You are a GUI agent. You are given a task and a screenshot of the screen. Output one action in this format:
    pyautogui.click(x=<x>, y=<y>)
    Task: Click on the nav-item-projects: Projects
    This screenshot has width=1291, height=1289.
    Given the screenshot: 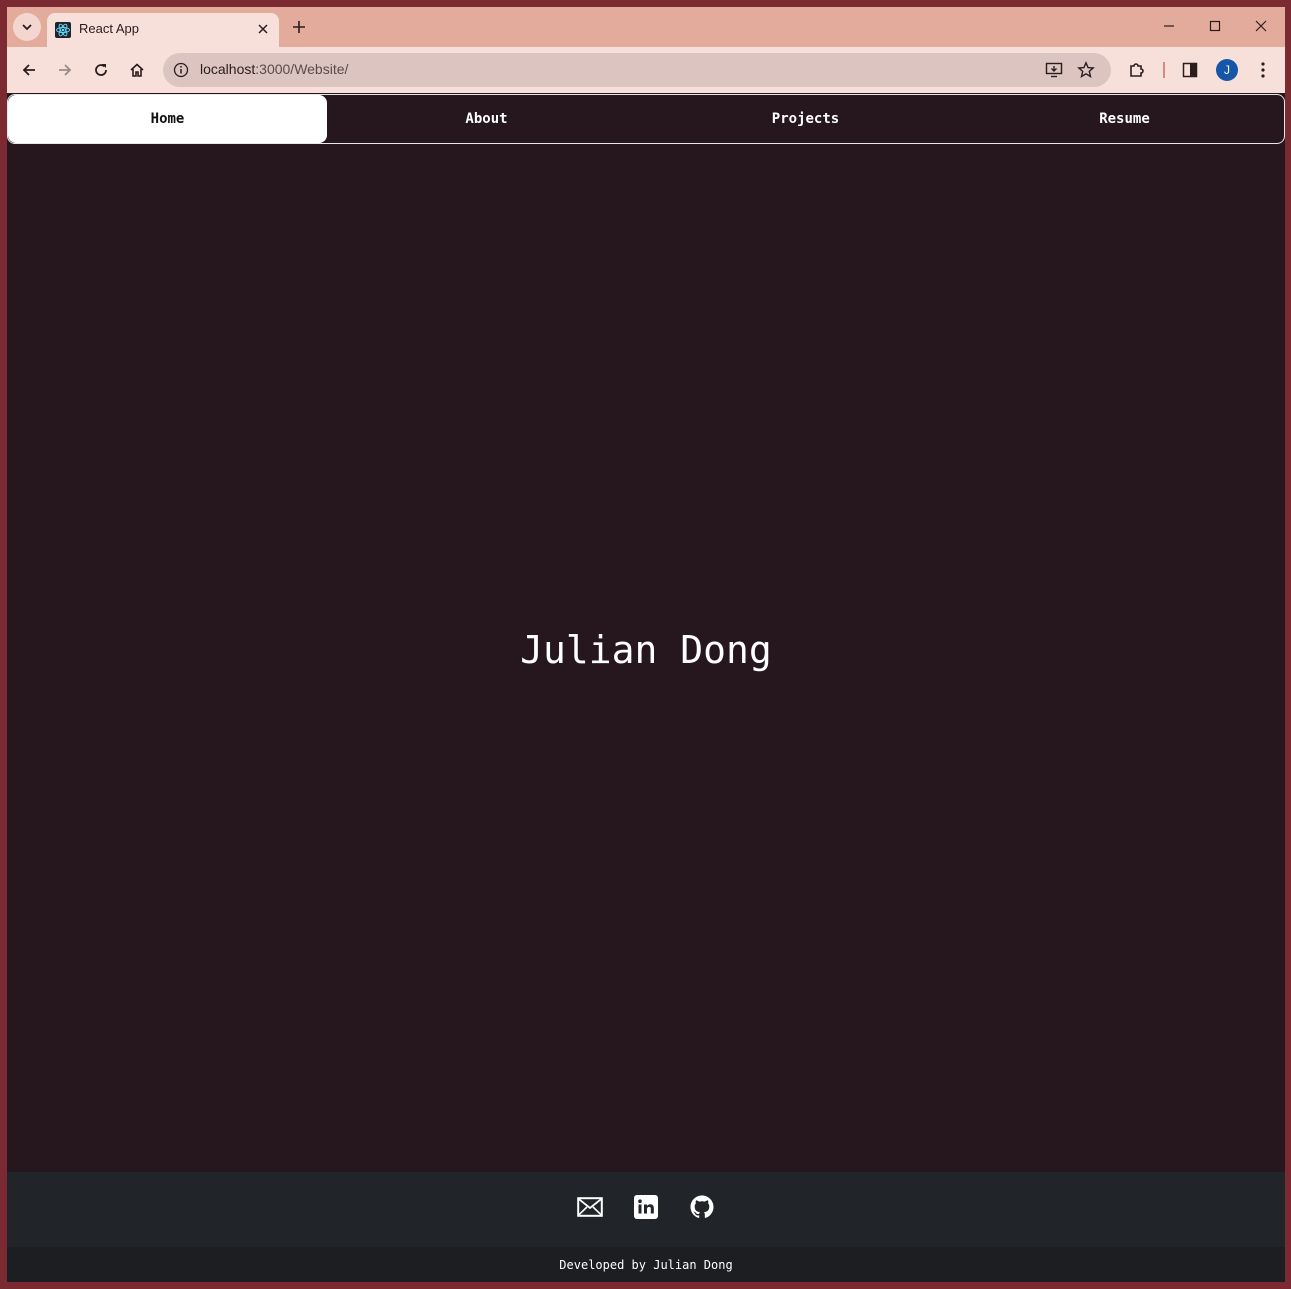 What is the action you would take?
    pyautogui.click(x=805, y=119)
    